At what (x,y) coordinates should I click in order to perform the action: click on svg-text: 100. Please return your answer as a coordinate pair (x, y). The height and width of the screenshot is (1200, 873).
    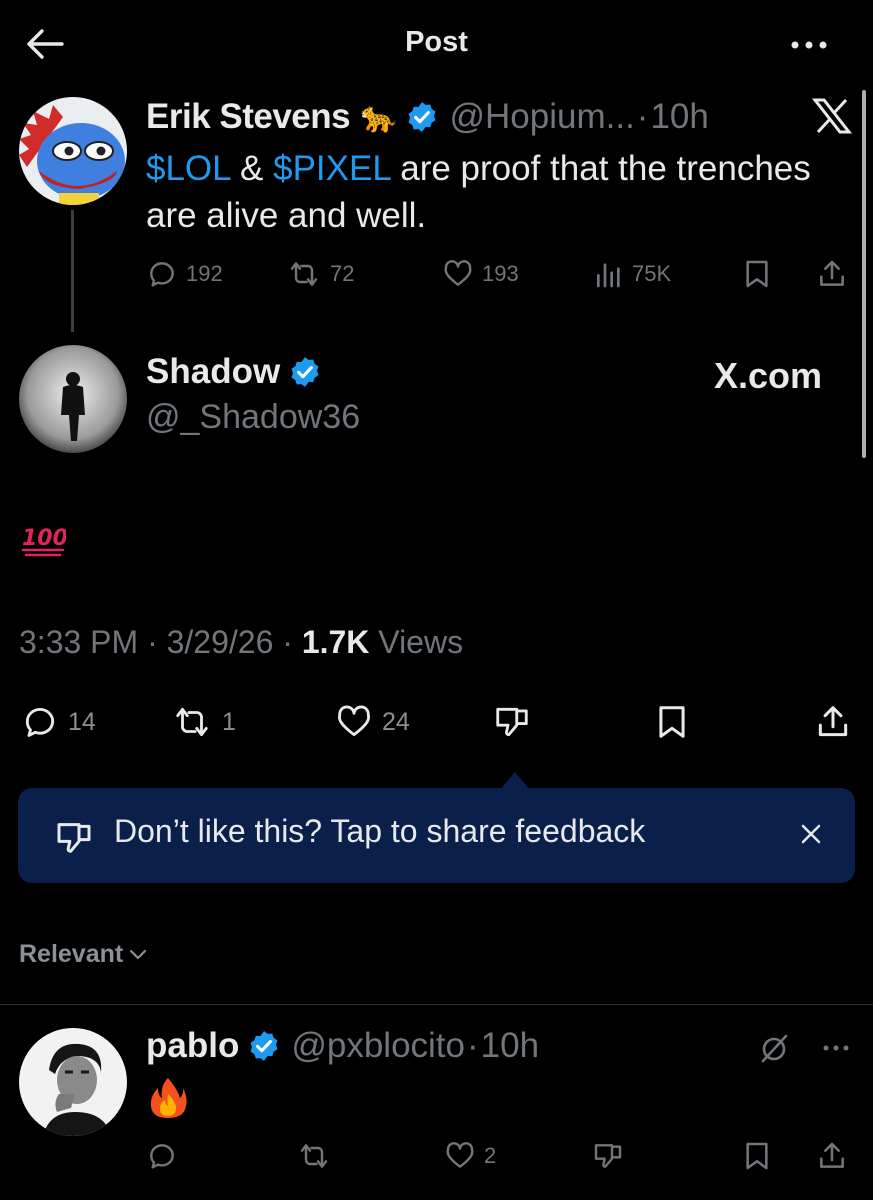
    Looking at the image, I should click on (44, 538).